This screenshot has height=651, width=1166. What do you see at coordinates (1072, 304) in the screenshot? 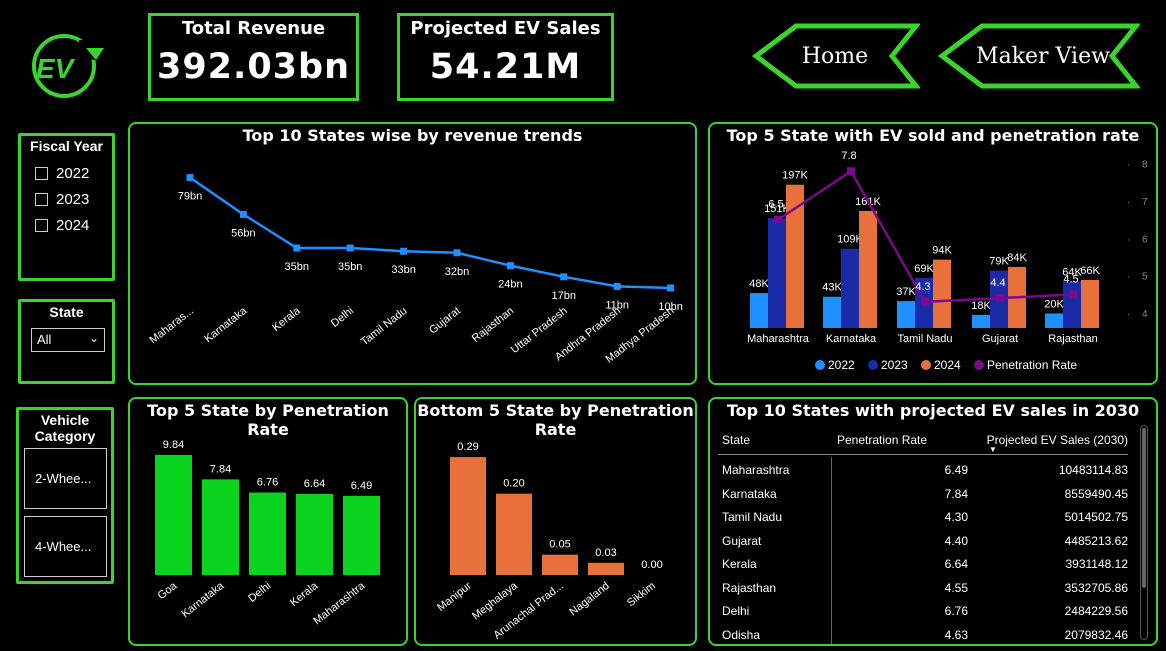
I see `bar-2023` at bounding box center [1072, 304].